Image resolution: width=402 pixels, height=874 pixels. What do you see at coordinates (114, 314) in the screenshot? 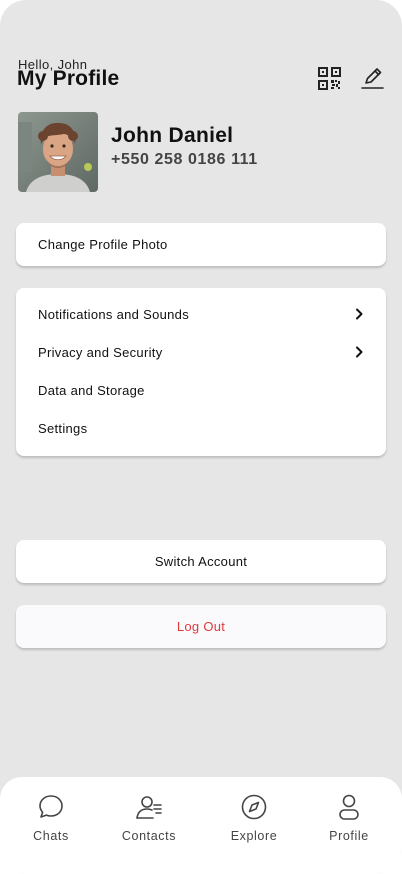
I see `menu-item-label: Notifications and Sounds` at bounding box center [114, 314].